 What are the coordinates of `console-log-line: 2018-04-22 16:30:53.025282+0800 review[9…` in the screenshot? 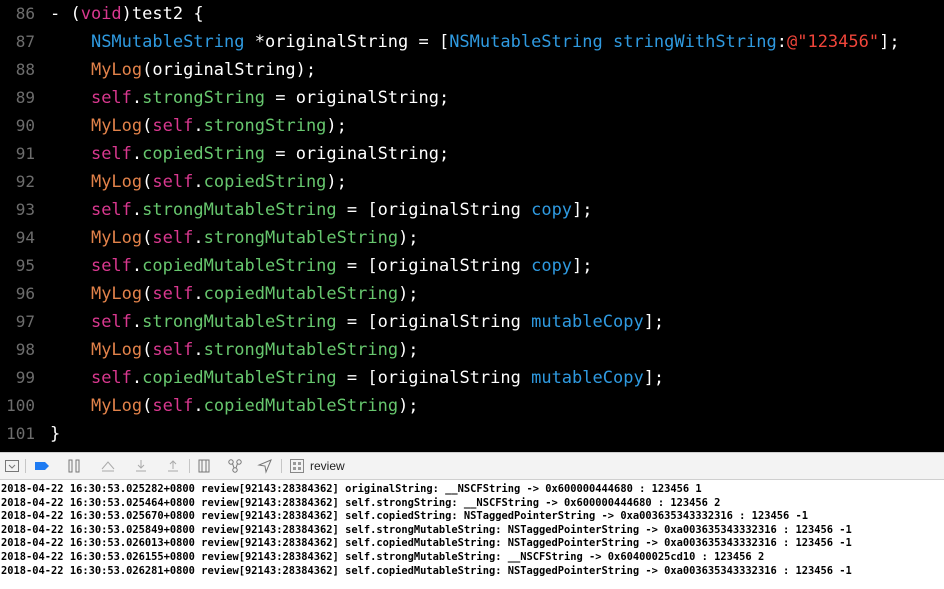 It's located at (351, 489).